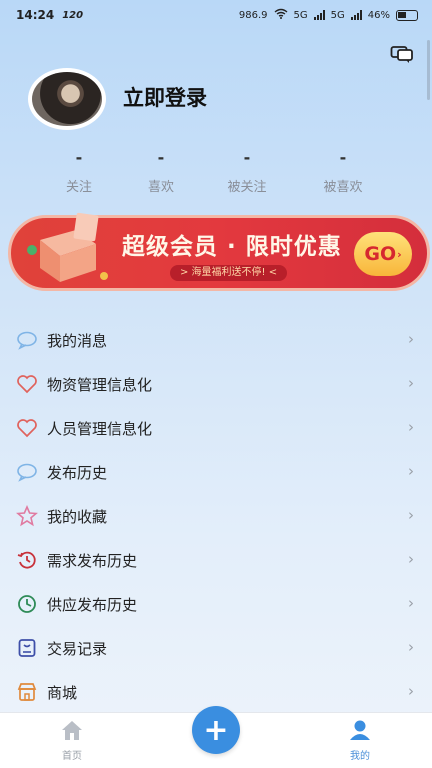  Describe the element at coordinates (77, 516) in the screenshot. I see `menu-item-label: 我的收藏` at that location.